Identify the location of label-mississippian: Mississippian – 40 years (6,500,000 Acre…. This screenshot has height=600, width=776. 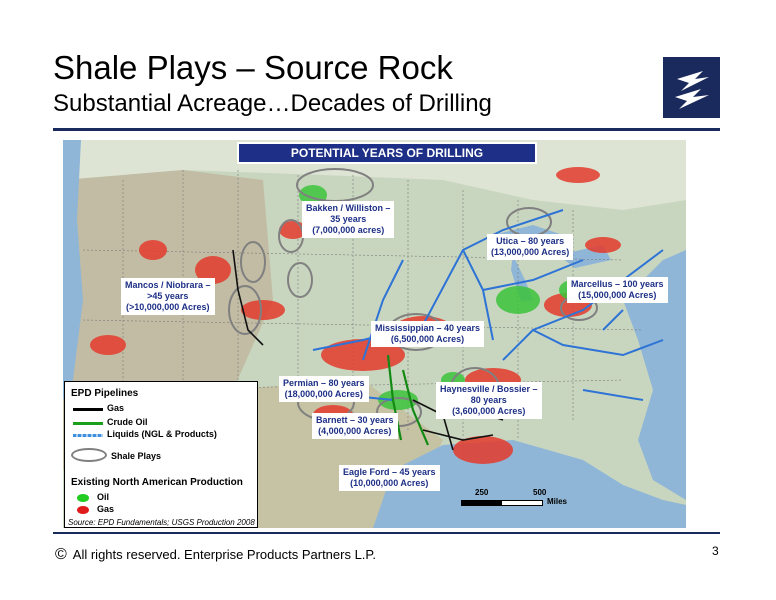
(428, 334).